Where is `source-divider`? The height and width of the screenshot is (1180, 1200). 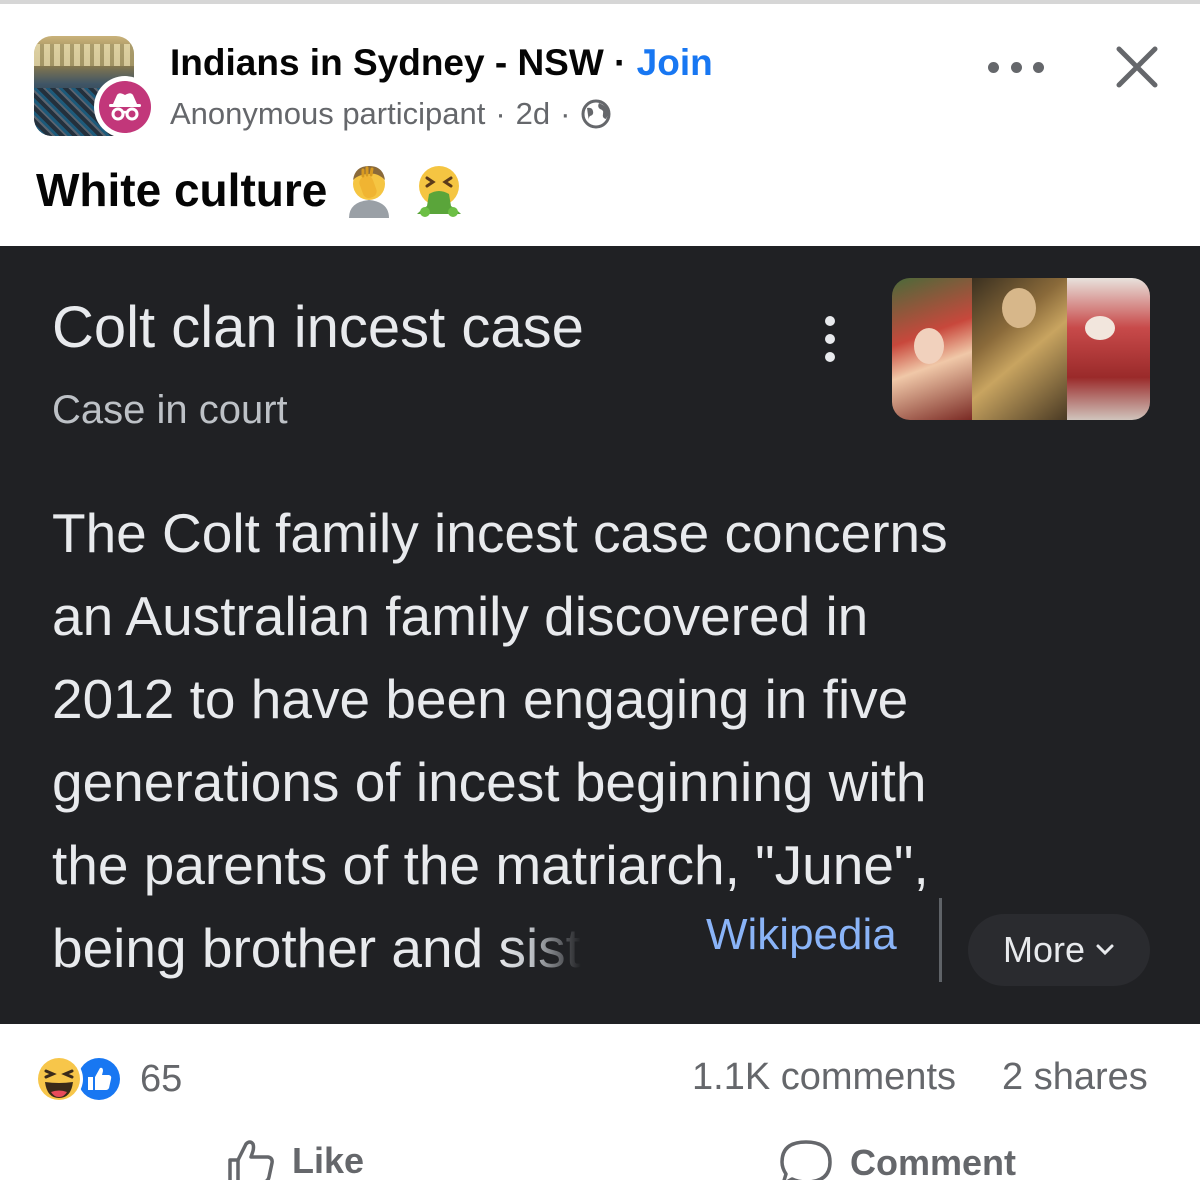 source-divider is located at coordinates (940, 940).